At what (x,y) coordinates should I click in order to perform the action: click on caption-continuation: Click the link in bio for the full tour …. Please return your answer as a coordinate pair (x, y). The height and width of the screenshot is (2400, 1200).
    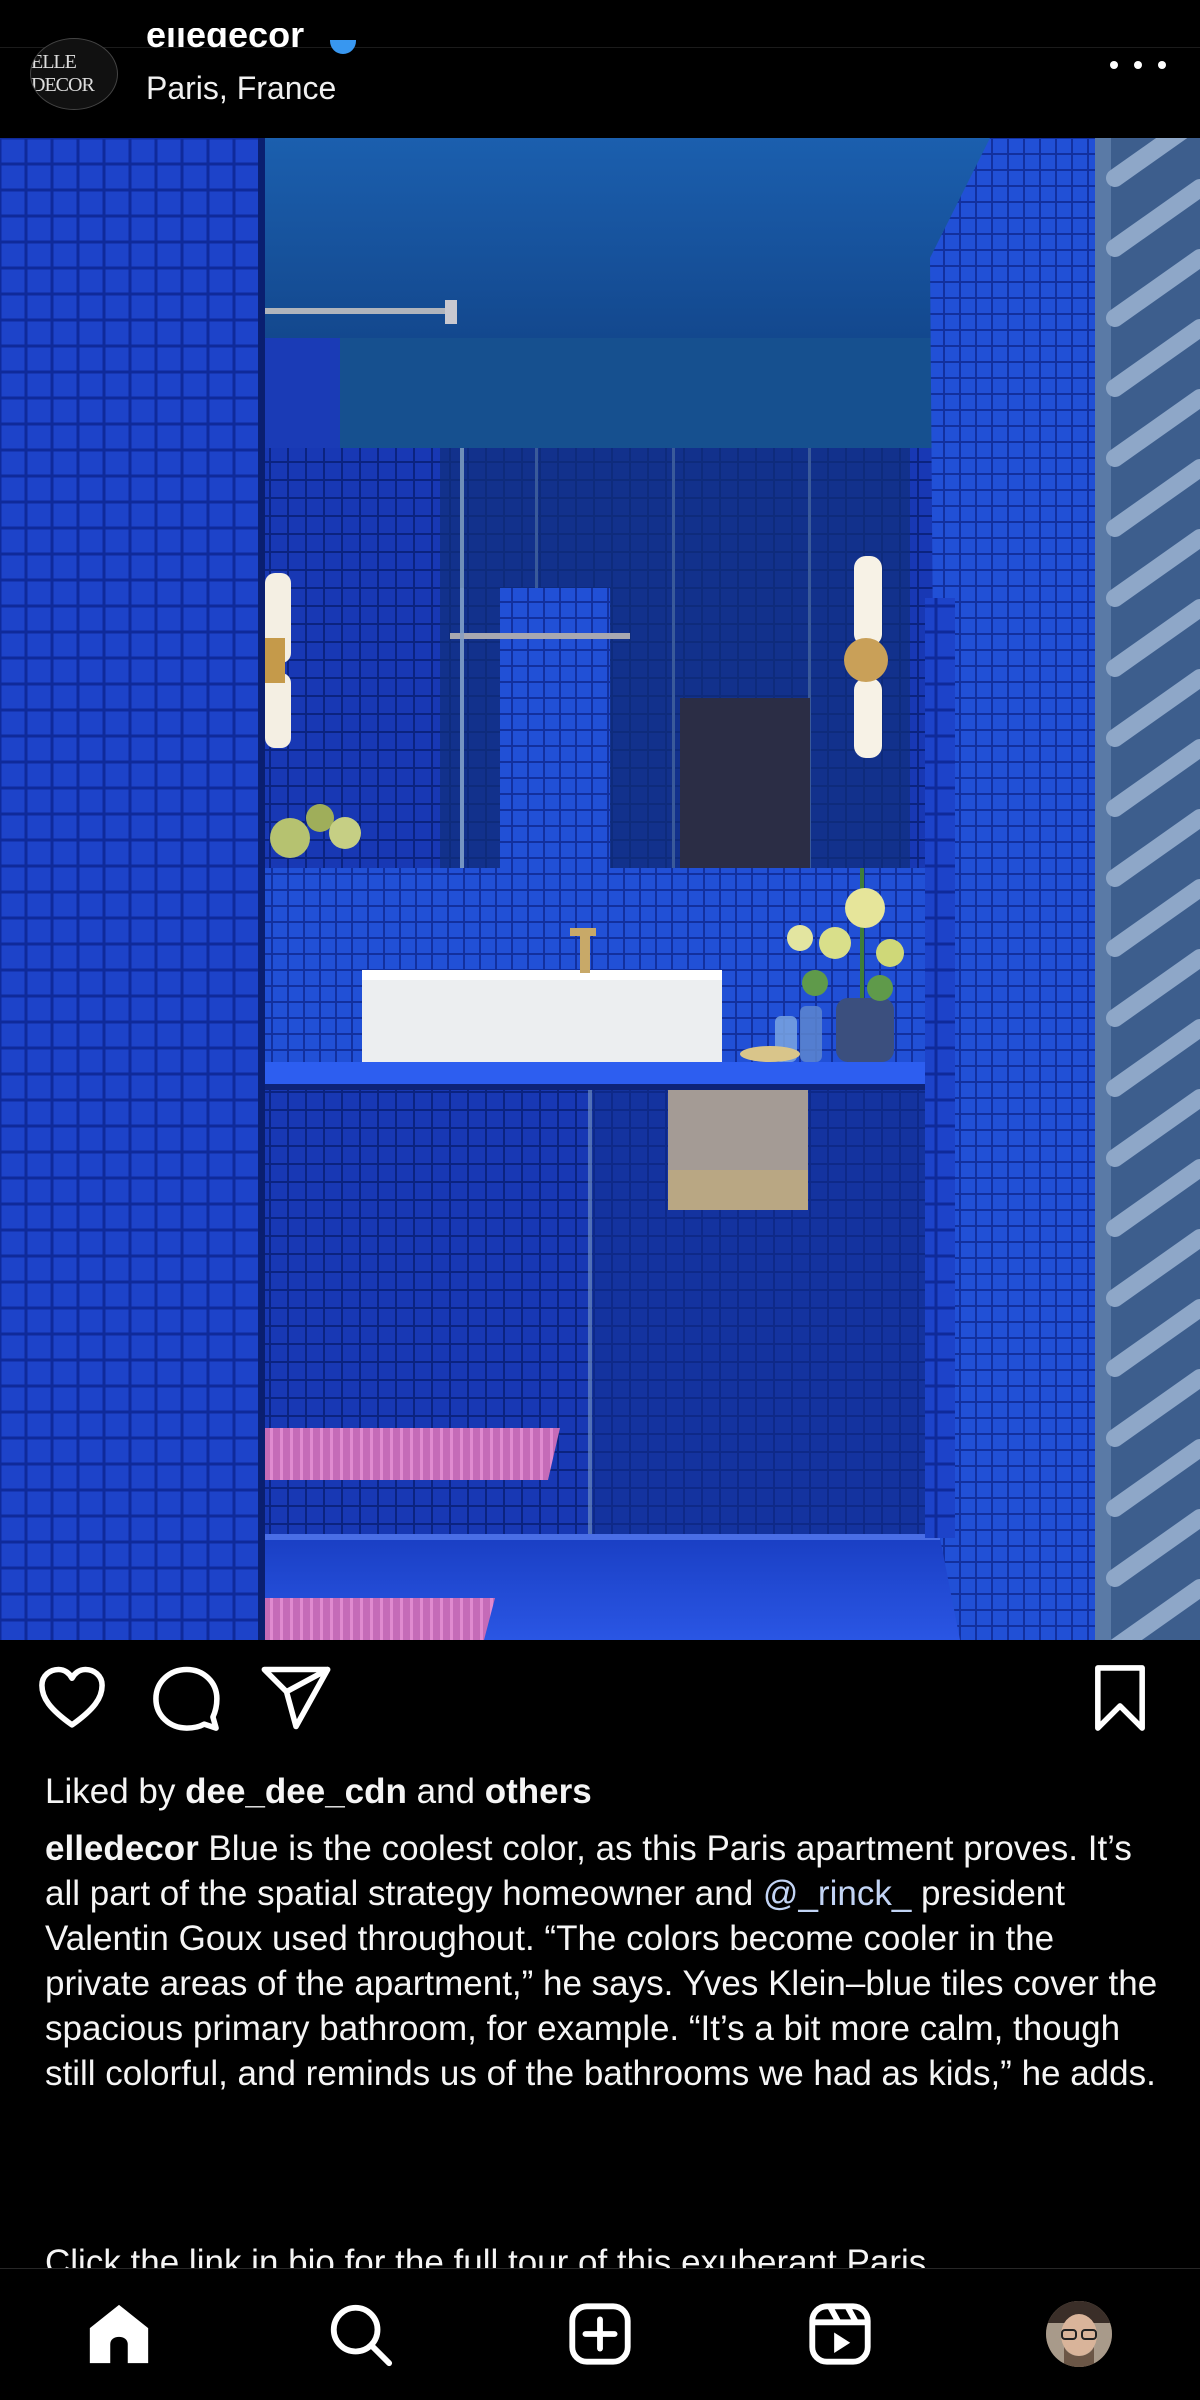
    Looking at the image, I should click on (486, 2255).